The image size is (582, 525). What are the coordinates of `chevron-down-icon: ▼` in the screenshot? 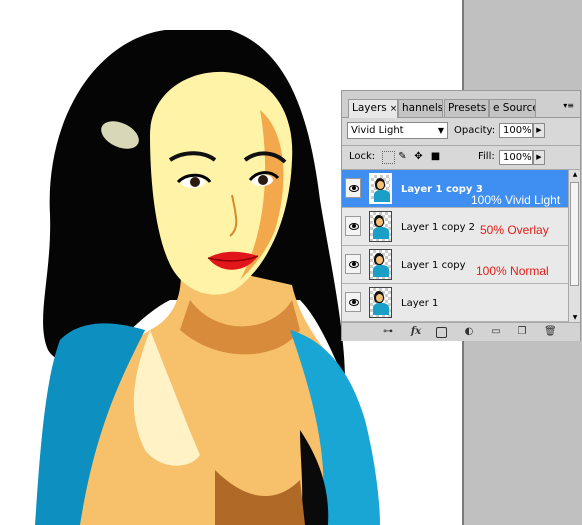 It's located at (440, 130).